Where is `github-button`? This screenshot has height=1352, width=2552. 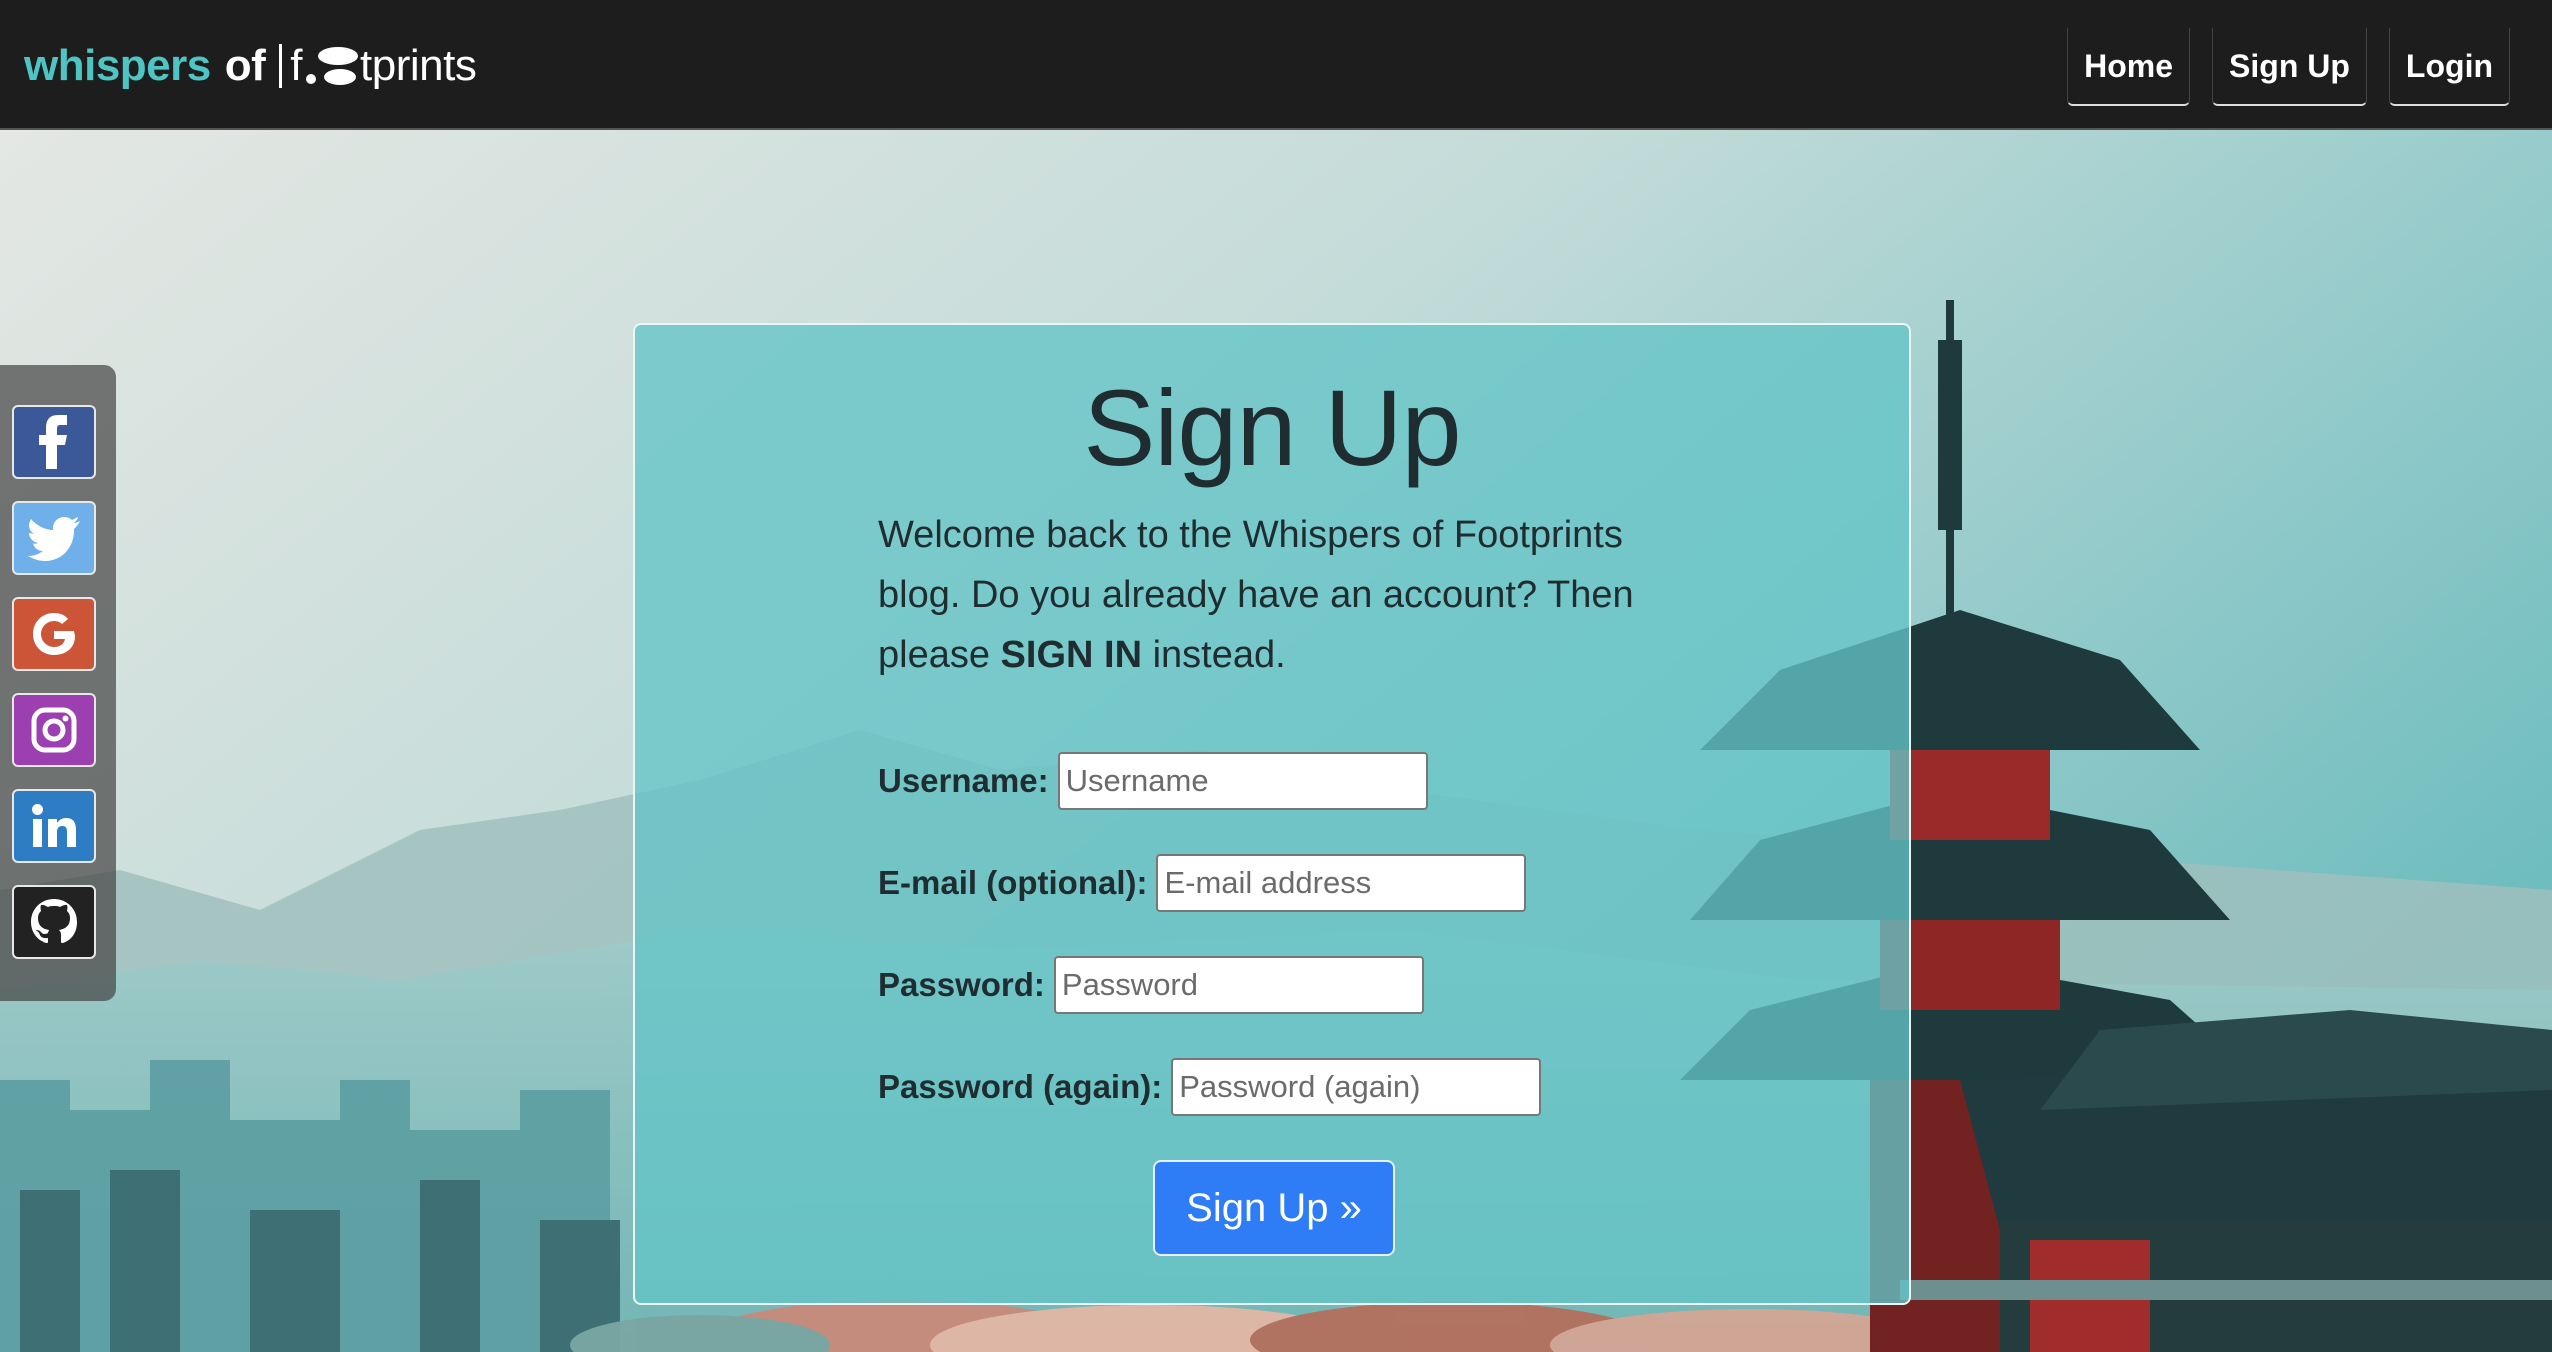 github-button is located at coordinates (54, 922).